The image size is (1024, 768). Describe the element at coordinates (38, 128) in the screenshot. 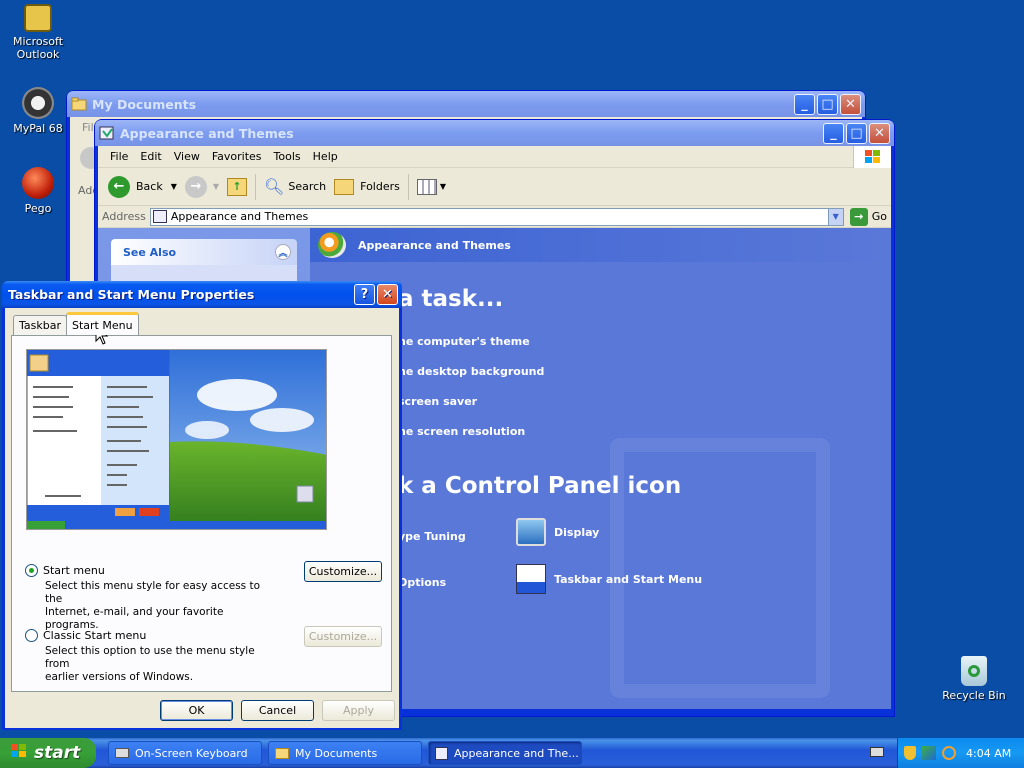

I see `desktop-icon-label: MyPal 68` at that location.